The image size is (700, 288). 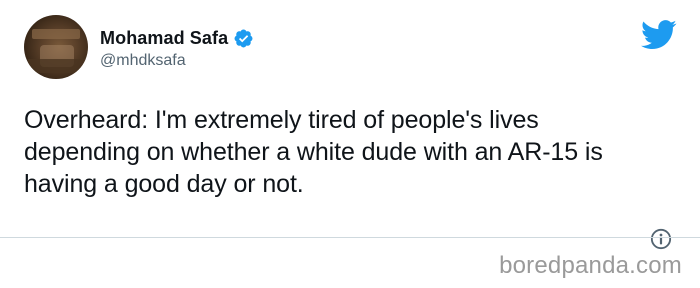 What do you see at coordinates (350, 237) in the screenshot?
I see `divider` at bounding box center [350, 237].